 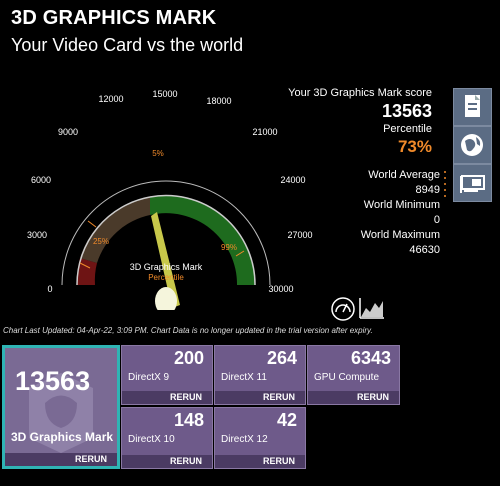 I want to click on tick-label-0: 0, so click(x=49, y=289).